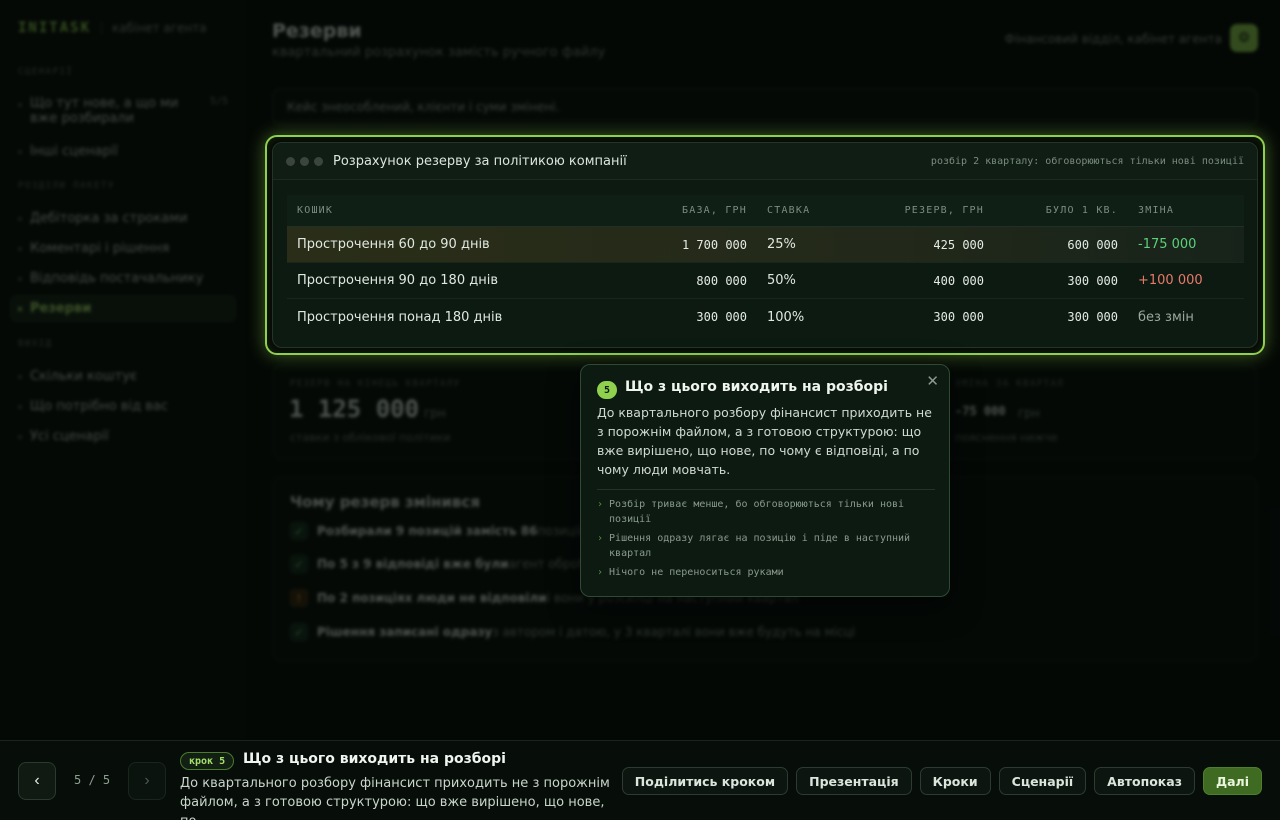 The image size is (1280, 820). What do you see at coordinates (944, 210) in the screenshot?
I see `column-header-reserve: РЕЗЕРВ, ГРН` at bounding box center [944, 210].